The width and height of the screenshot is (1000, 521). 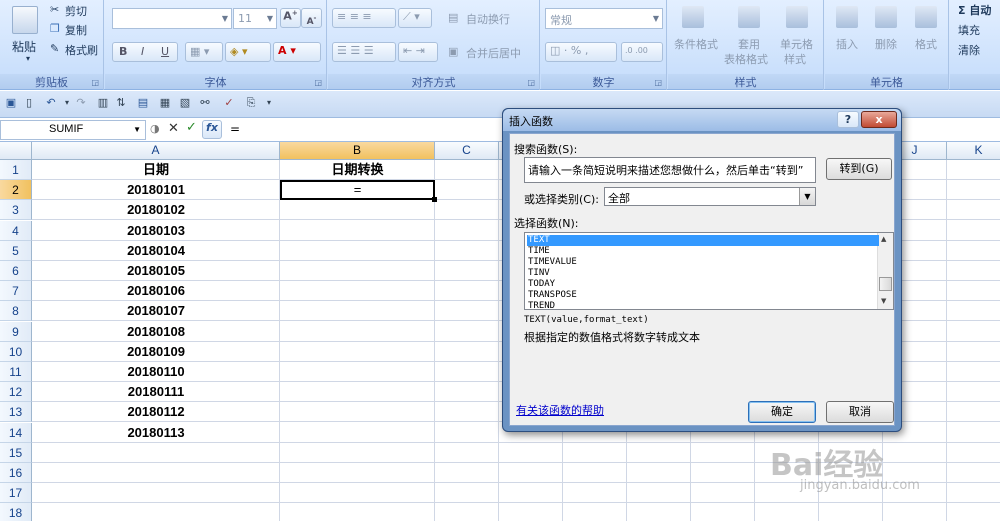 I want to click on formula-input: =, so click(x=235, y=129).